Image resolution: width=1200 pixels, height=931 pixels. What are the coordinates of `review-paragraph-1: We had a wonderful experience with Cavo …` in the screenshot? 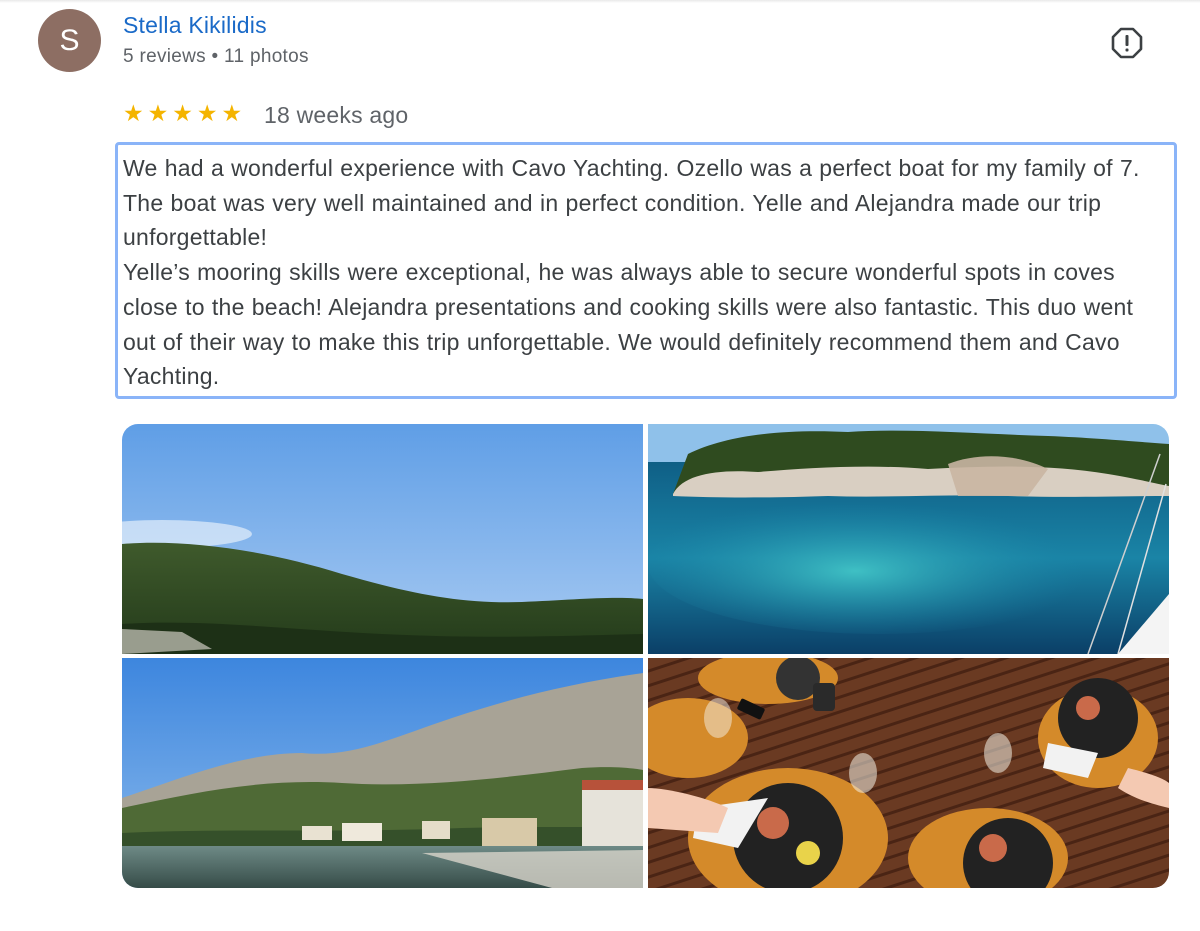 It's located at (631, 203).